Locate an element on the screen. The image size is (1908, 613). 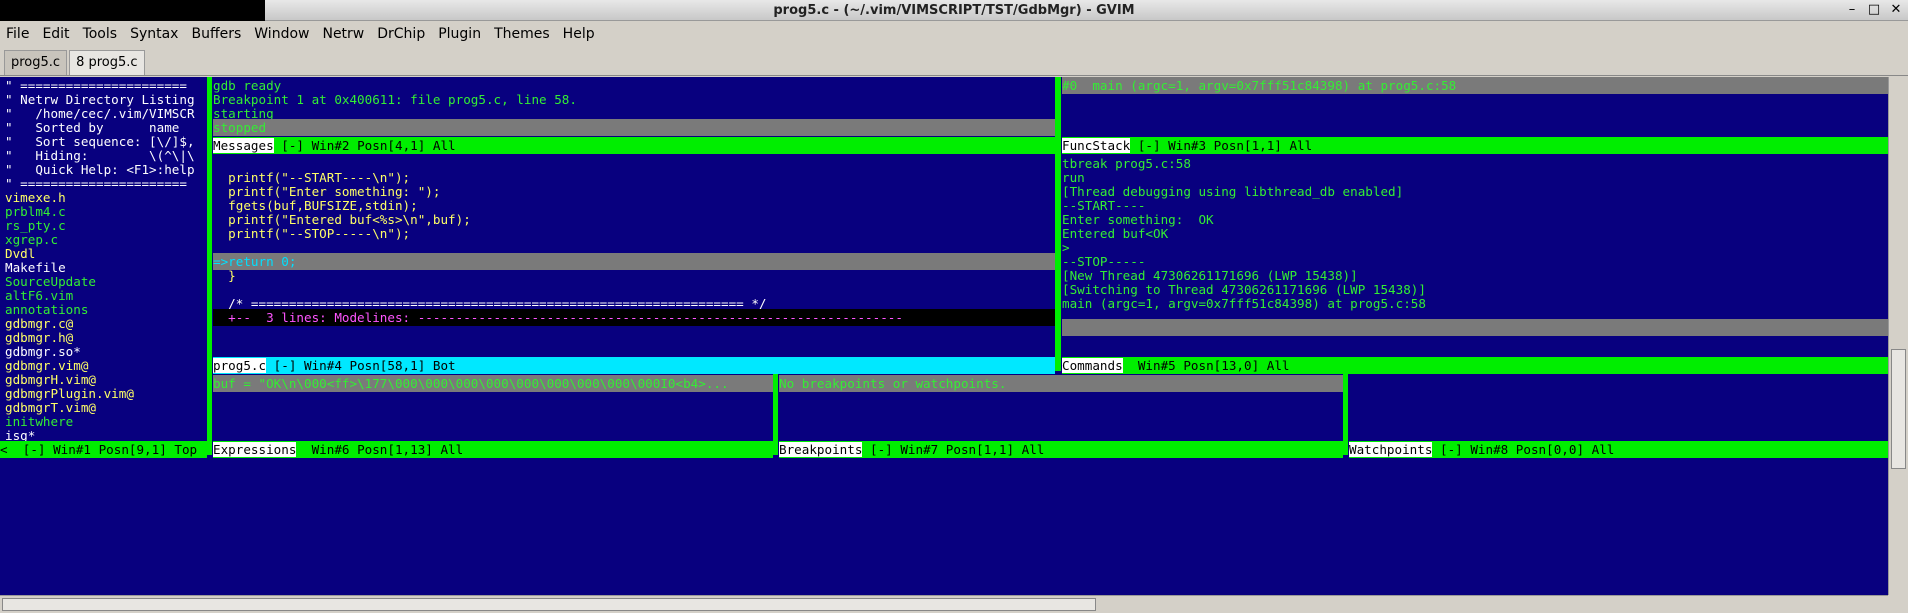
messages-statusline: Messages [-] Win#2 Posn[4,1] All is located at coordinates (634, 145).